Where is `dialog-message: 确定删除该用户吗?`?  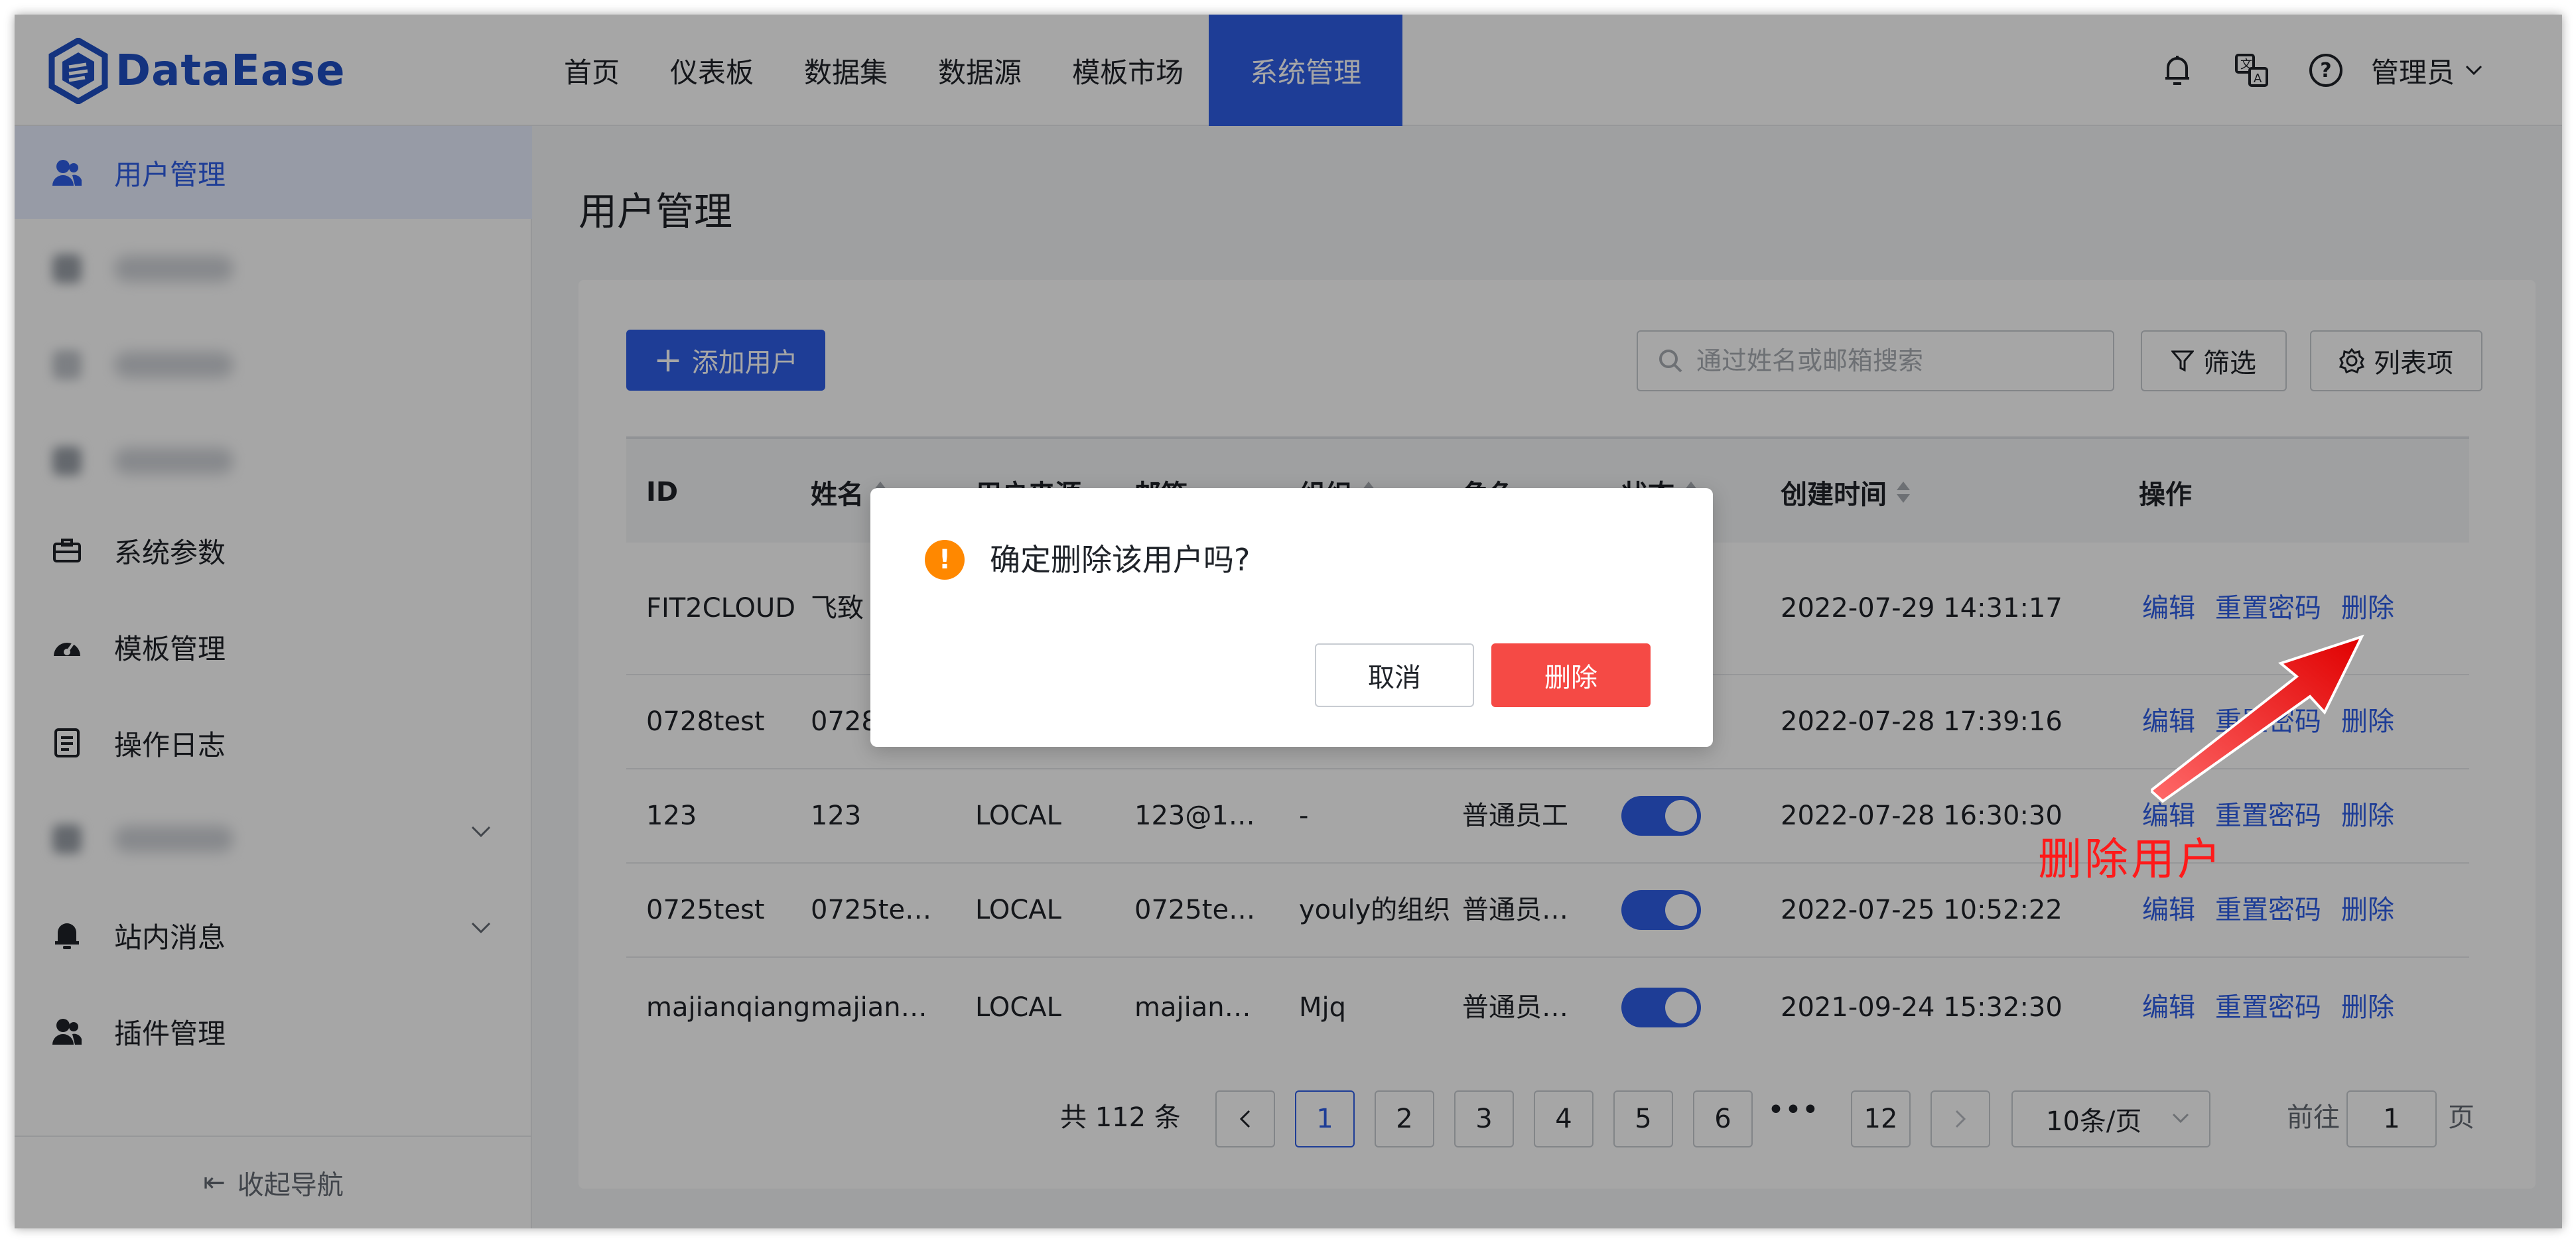
dialog-message: 确定删除该用户吗? is located at coordinates (1120, 560).